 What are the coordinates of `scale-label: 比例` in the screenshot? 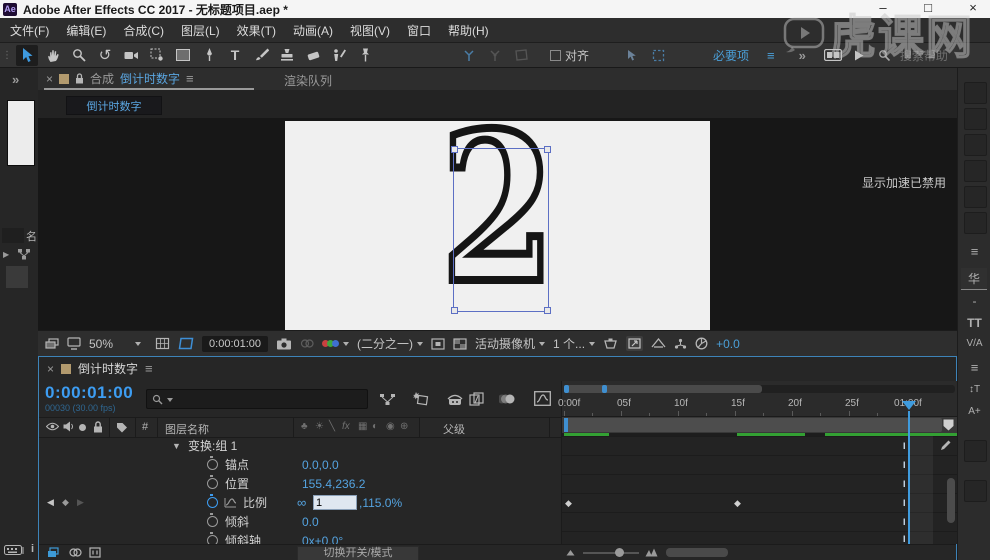 It's located at (255, 502).